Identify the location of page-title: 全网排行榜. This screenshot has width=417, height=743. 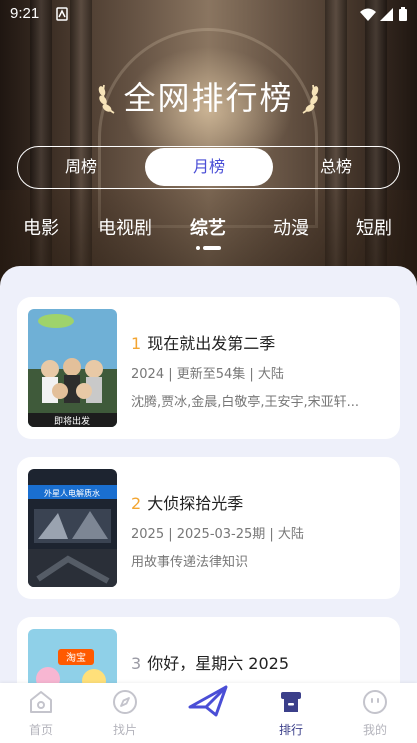
(208, 98).